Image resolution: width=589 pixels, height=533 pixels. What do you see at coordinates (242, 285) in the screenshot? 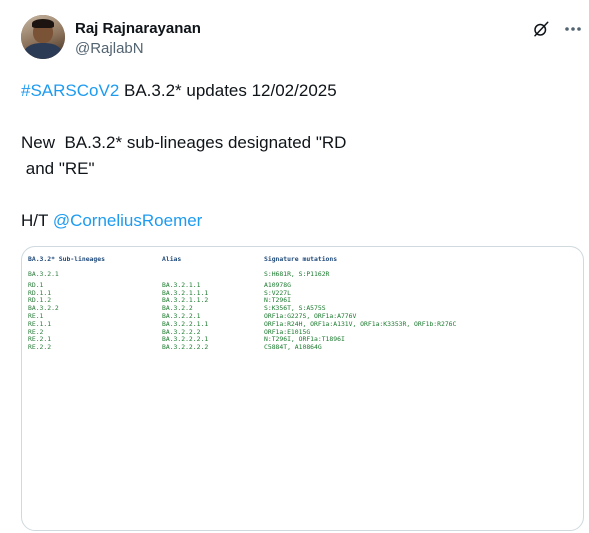
I see `table-row: RD.1 BA.3.2.1.1 A10978G` at bounding box center [242, 285].